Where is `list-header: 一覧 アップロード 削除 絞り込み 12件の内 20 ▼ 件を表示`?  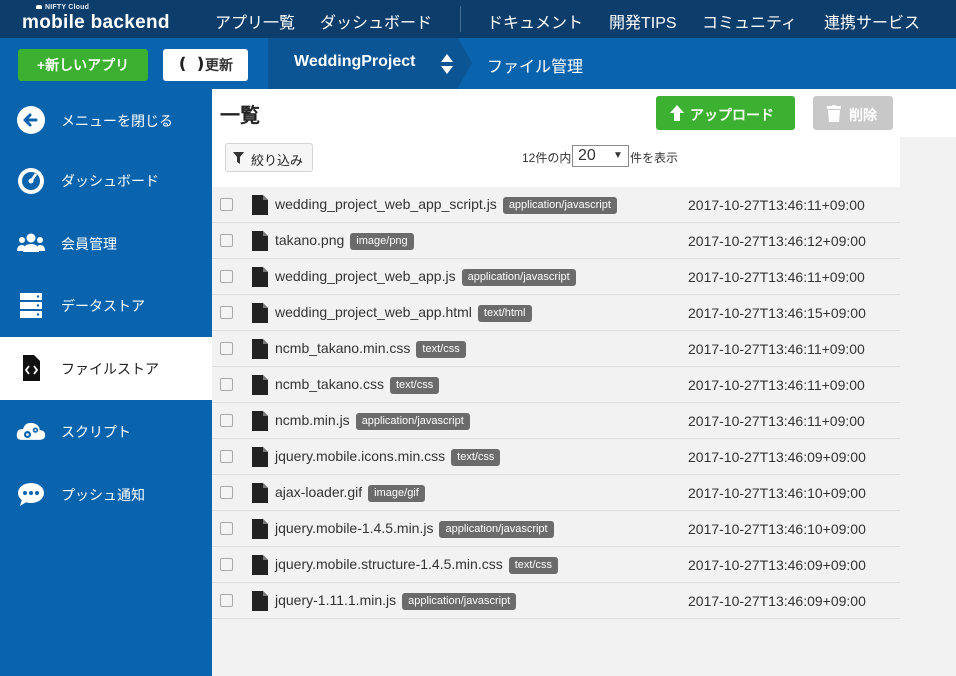 list-header: 一覧 アップロード 削除 絞り込み 12件の内 20 ▼ 件を表示 is located at coordinates (556, 138).